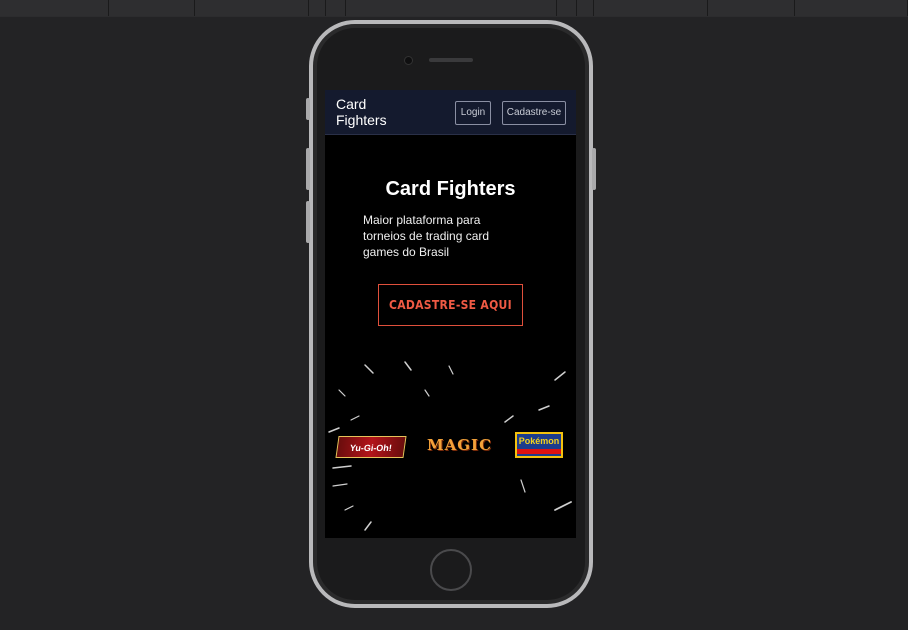 The height and width of the screenshot is (630, 908). What do you see at coordinates (450, 189) in the screenshot?
I see `hero-title: Card Fighters` at bounding box center [450, 189].